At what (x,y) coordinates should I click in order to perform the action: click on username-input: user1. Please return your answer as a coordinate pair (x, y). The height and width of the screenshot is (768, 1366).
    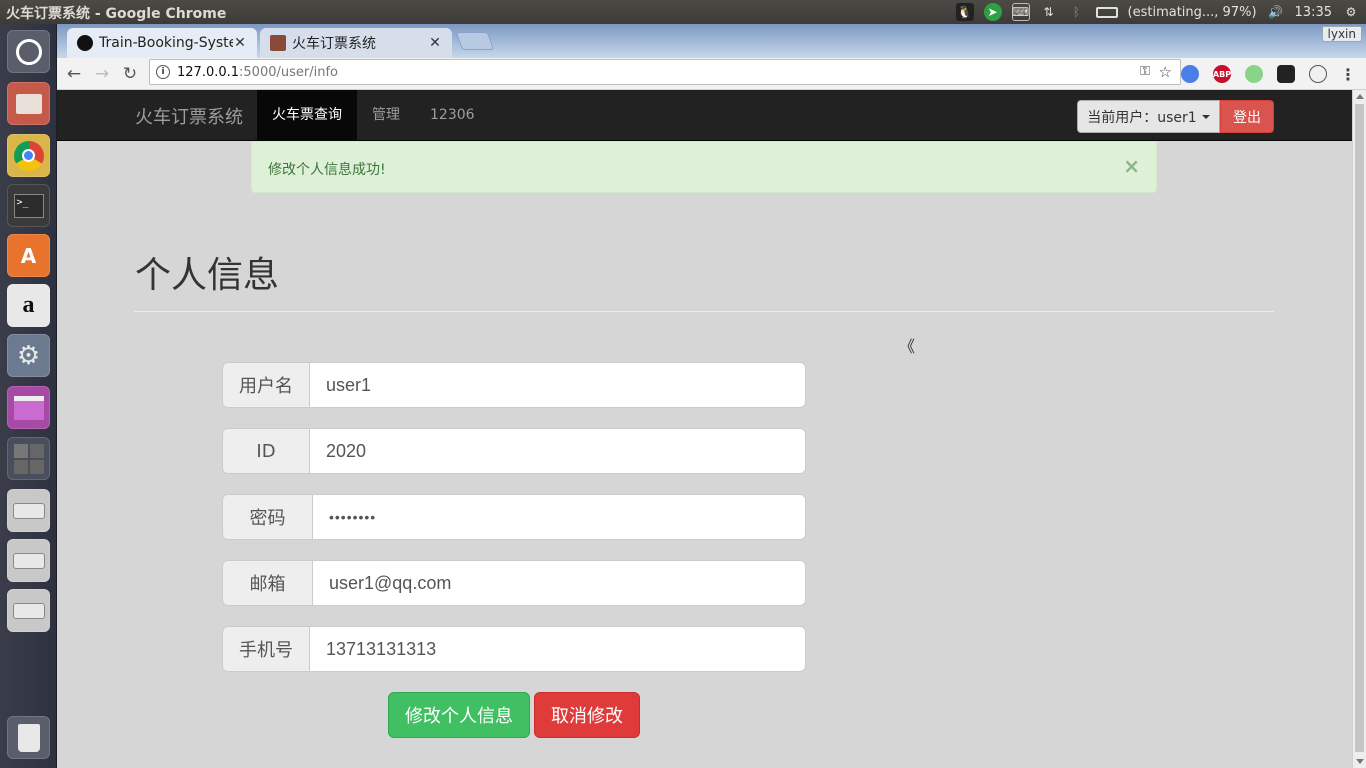
    Looking at the image, I should click on (557, 385).